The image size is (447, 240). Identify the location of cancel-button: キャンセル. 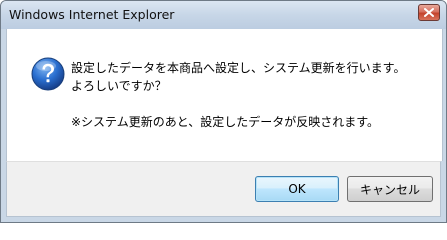
(390, 189).